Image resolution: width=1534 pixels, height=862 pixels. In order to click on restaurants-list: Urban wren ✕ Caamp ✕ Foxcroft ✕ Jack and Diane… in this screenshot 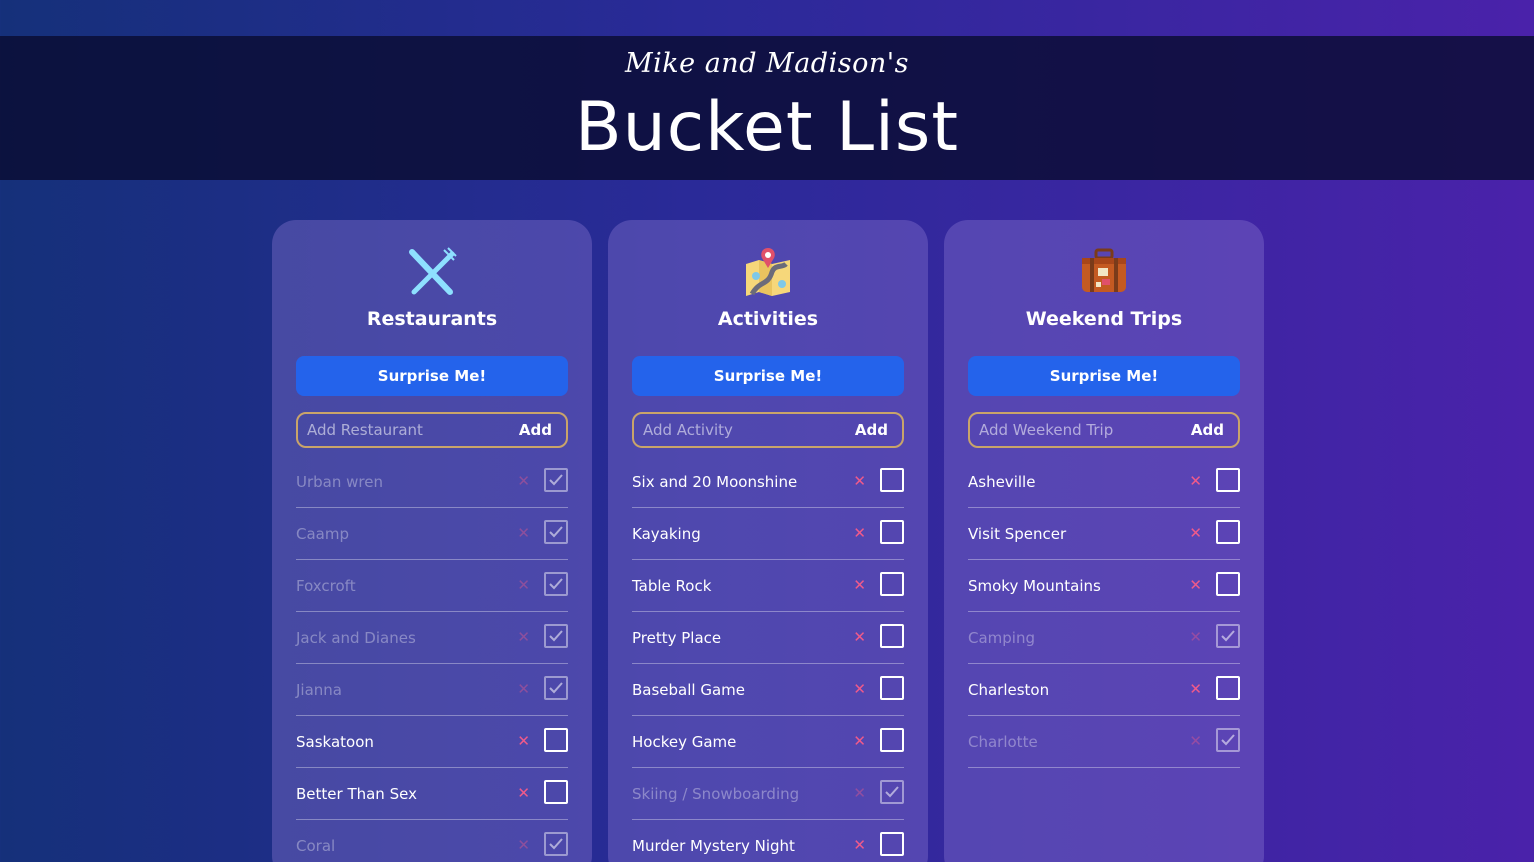, I will do `click(432, 659)`.